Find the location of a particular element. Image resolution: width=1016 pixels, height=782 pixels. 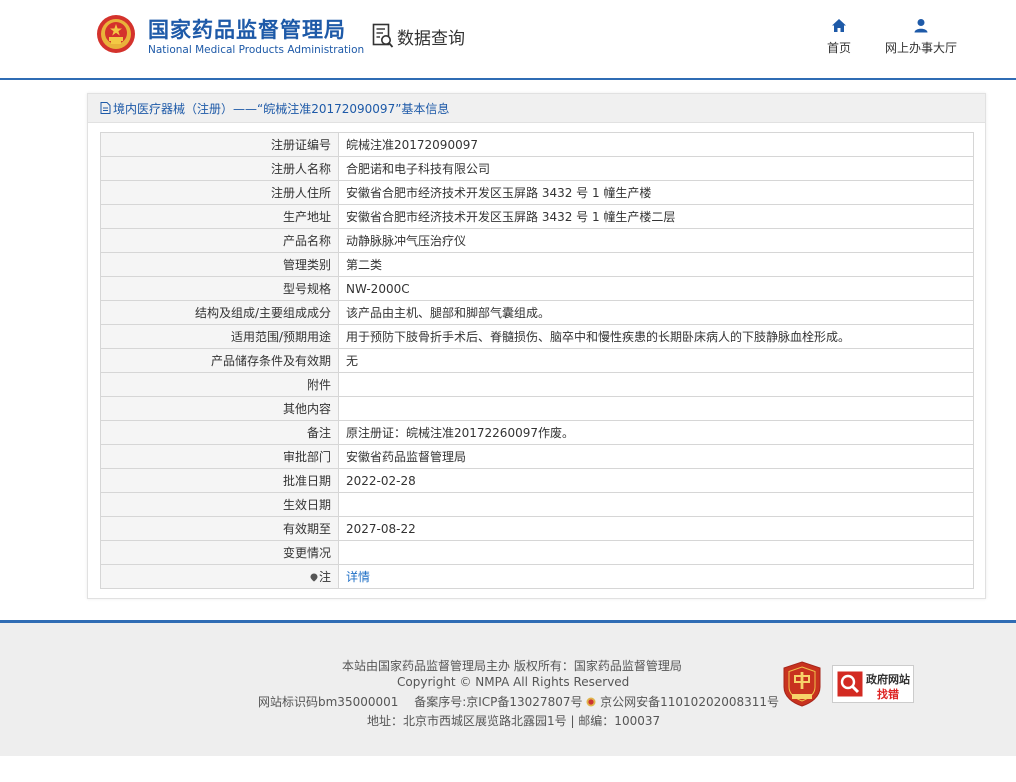

field-value: 2022-02-28 is located at coordinates (656, 480).